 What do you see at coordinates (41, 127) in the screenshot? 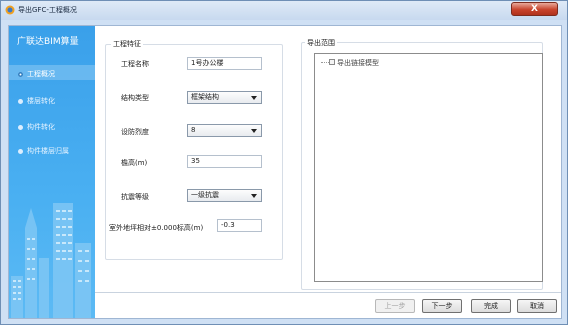
I see `step-label: 构件转化` at bounding box center [41, 127].